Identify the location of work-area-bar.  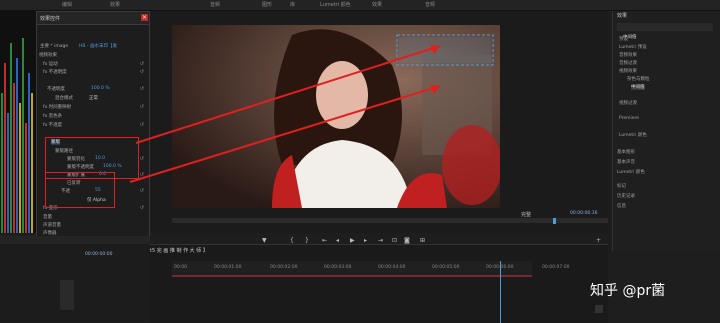
(352, 276).